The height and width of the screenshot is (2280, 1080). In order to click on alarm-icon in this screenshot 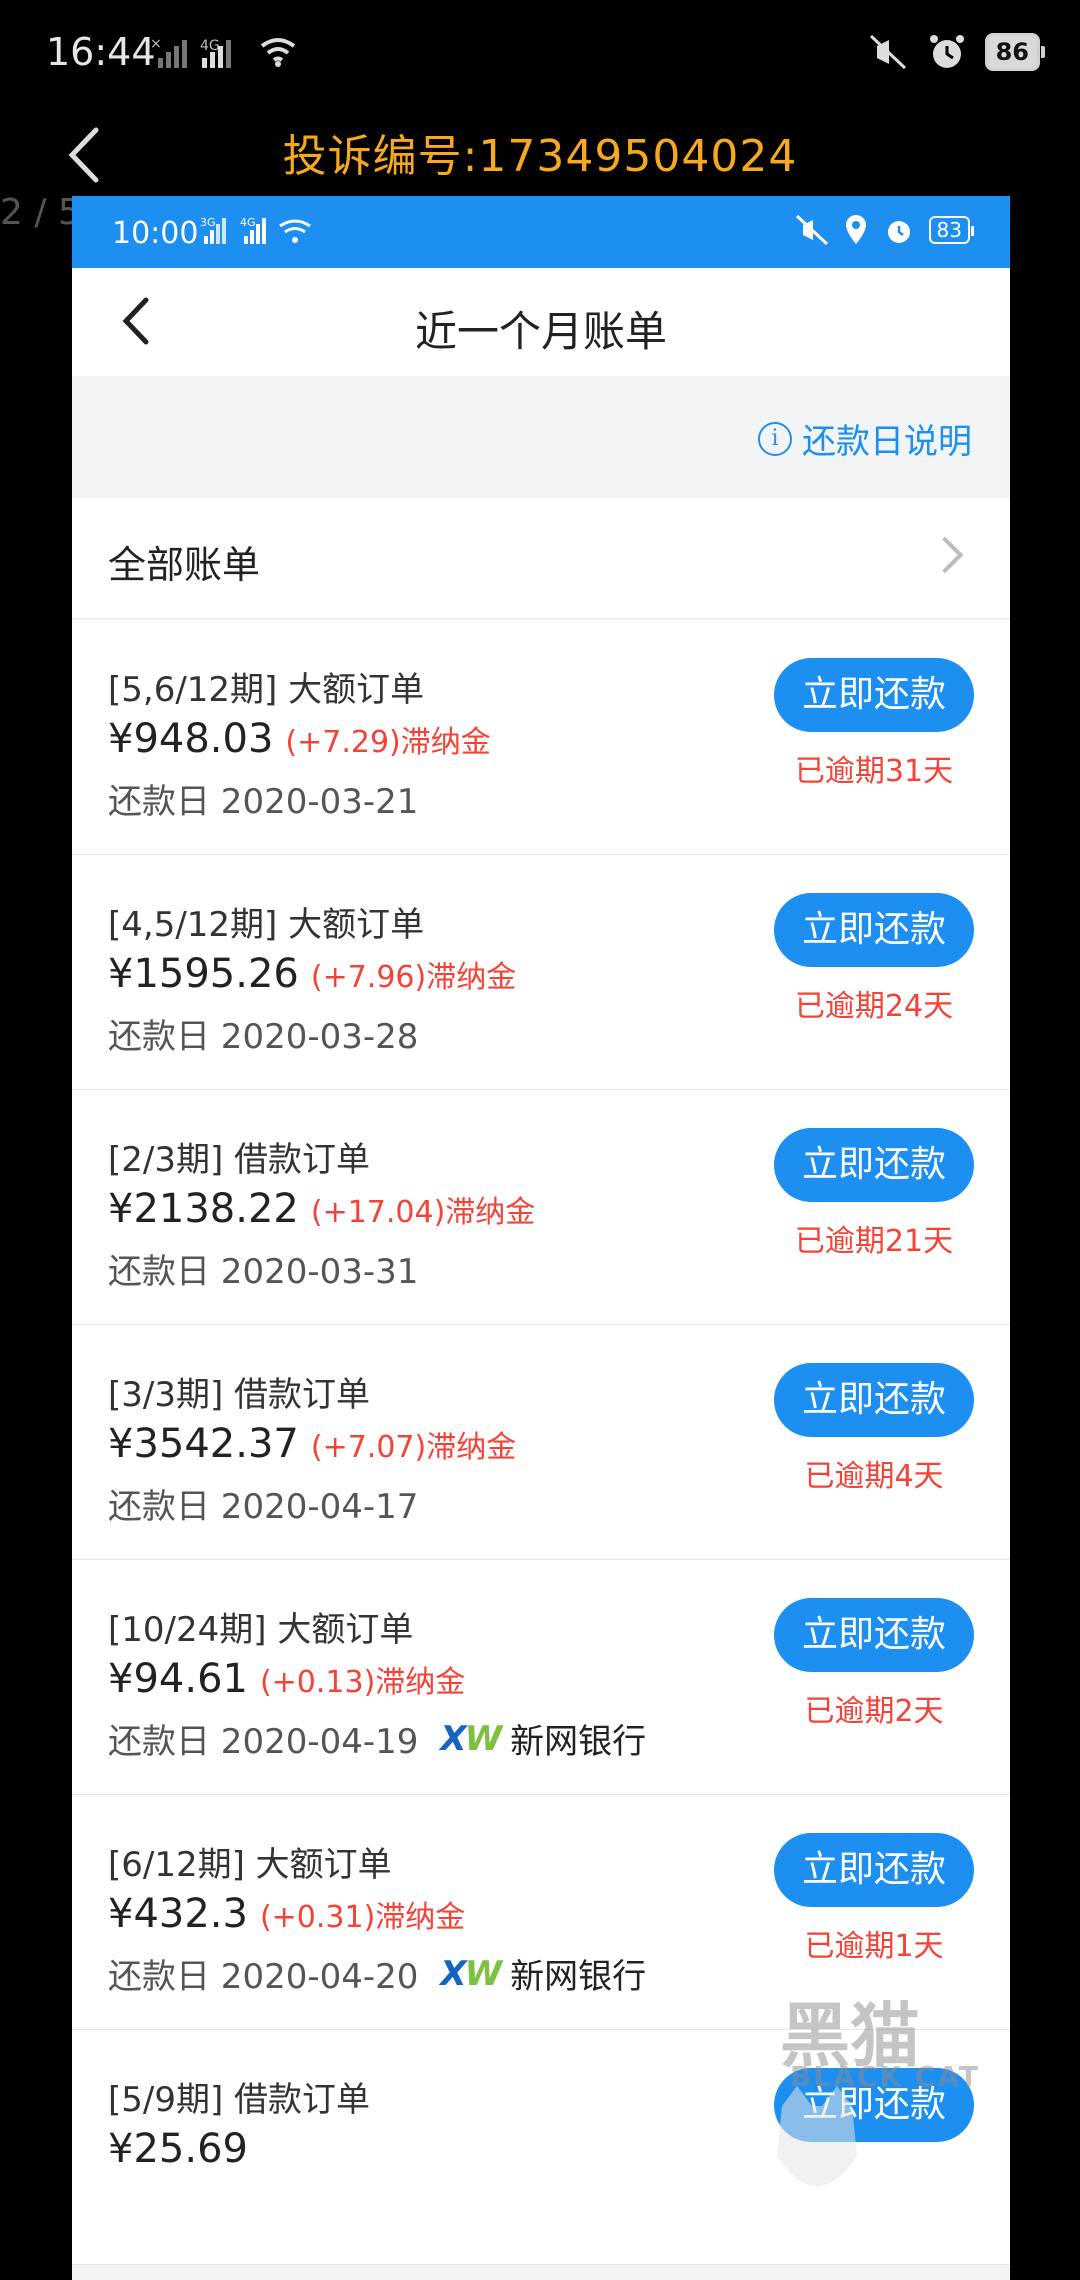, I will do `click(946, 51)`.